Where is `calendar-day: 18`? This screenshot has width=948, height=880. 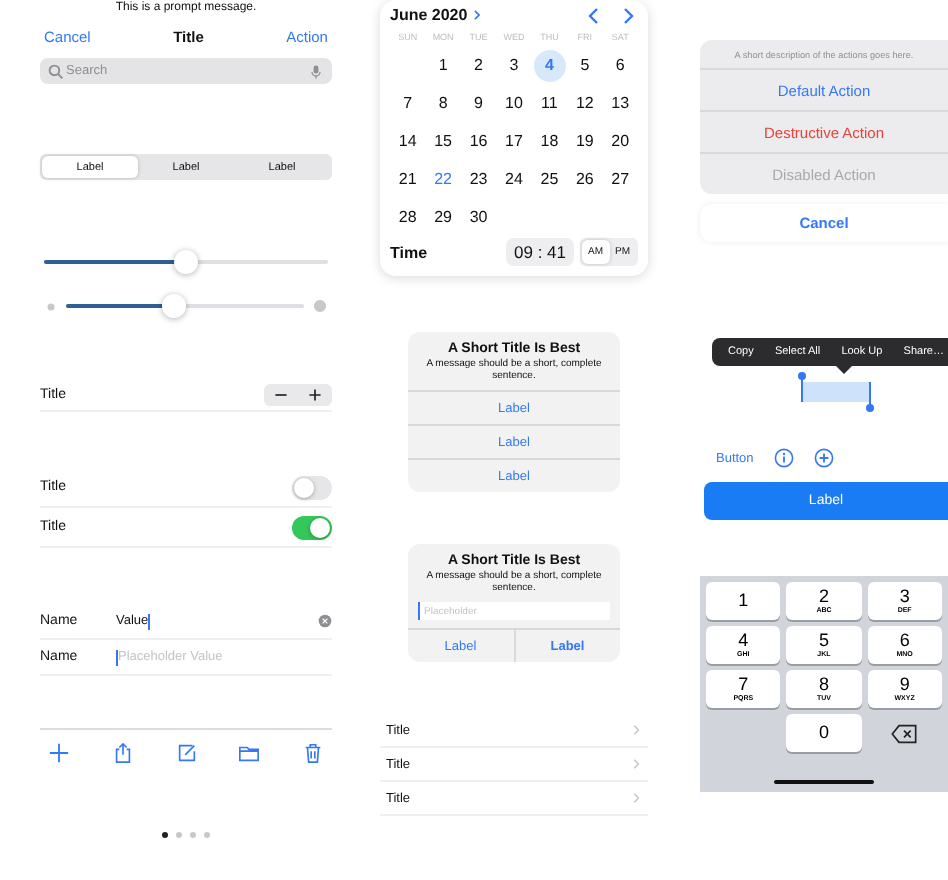 calendar-day: 18 is located at coordinates (549, 141).